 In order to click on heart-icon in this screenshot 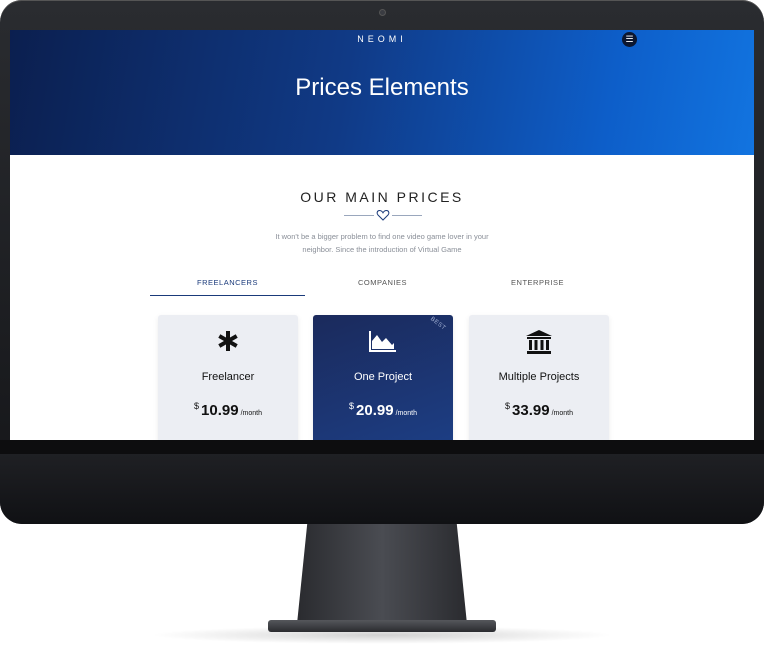, I will do `click(383, 215)`.